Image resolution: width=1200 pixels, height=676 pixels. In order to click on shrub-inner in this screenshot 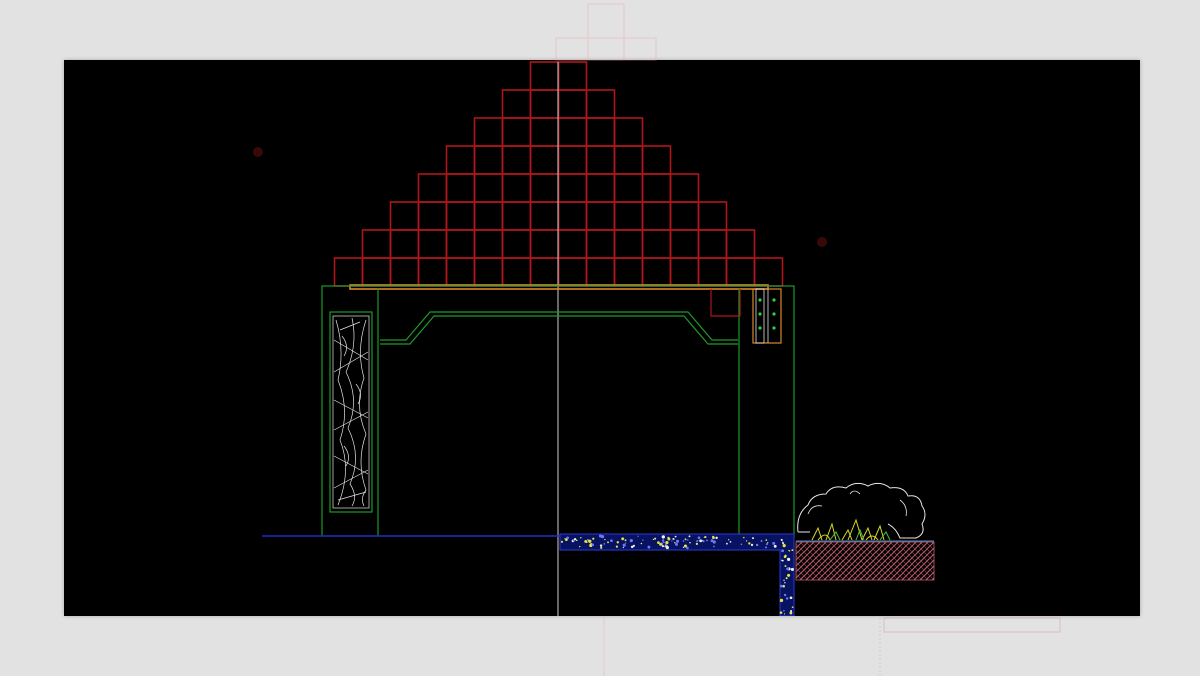, I will do `click(857, 503)`.